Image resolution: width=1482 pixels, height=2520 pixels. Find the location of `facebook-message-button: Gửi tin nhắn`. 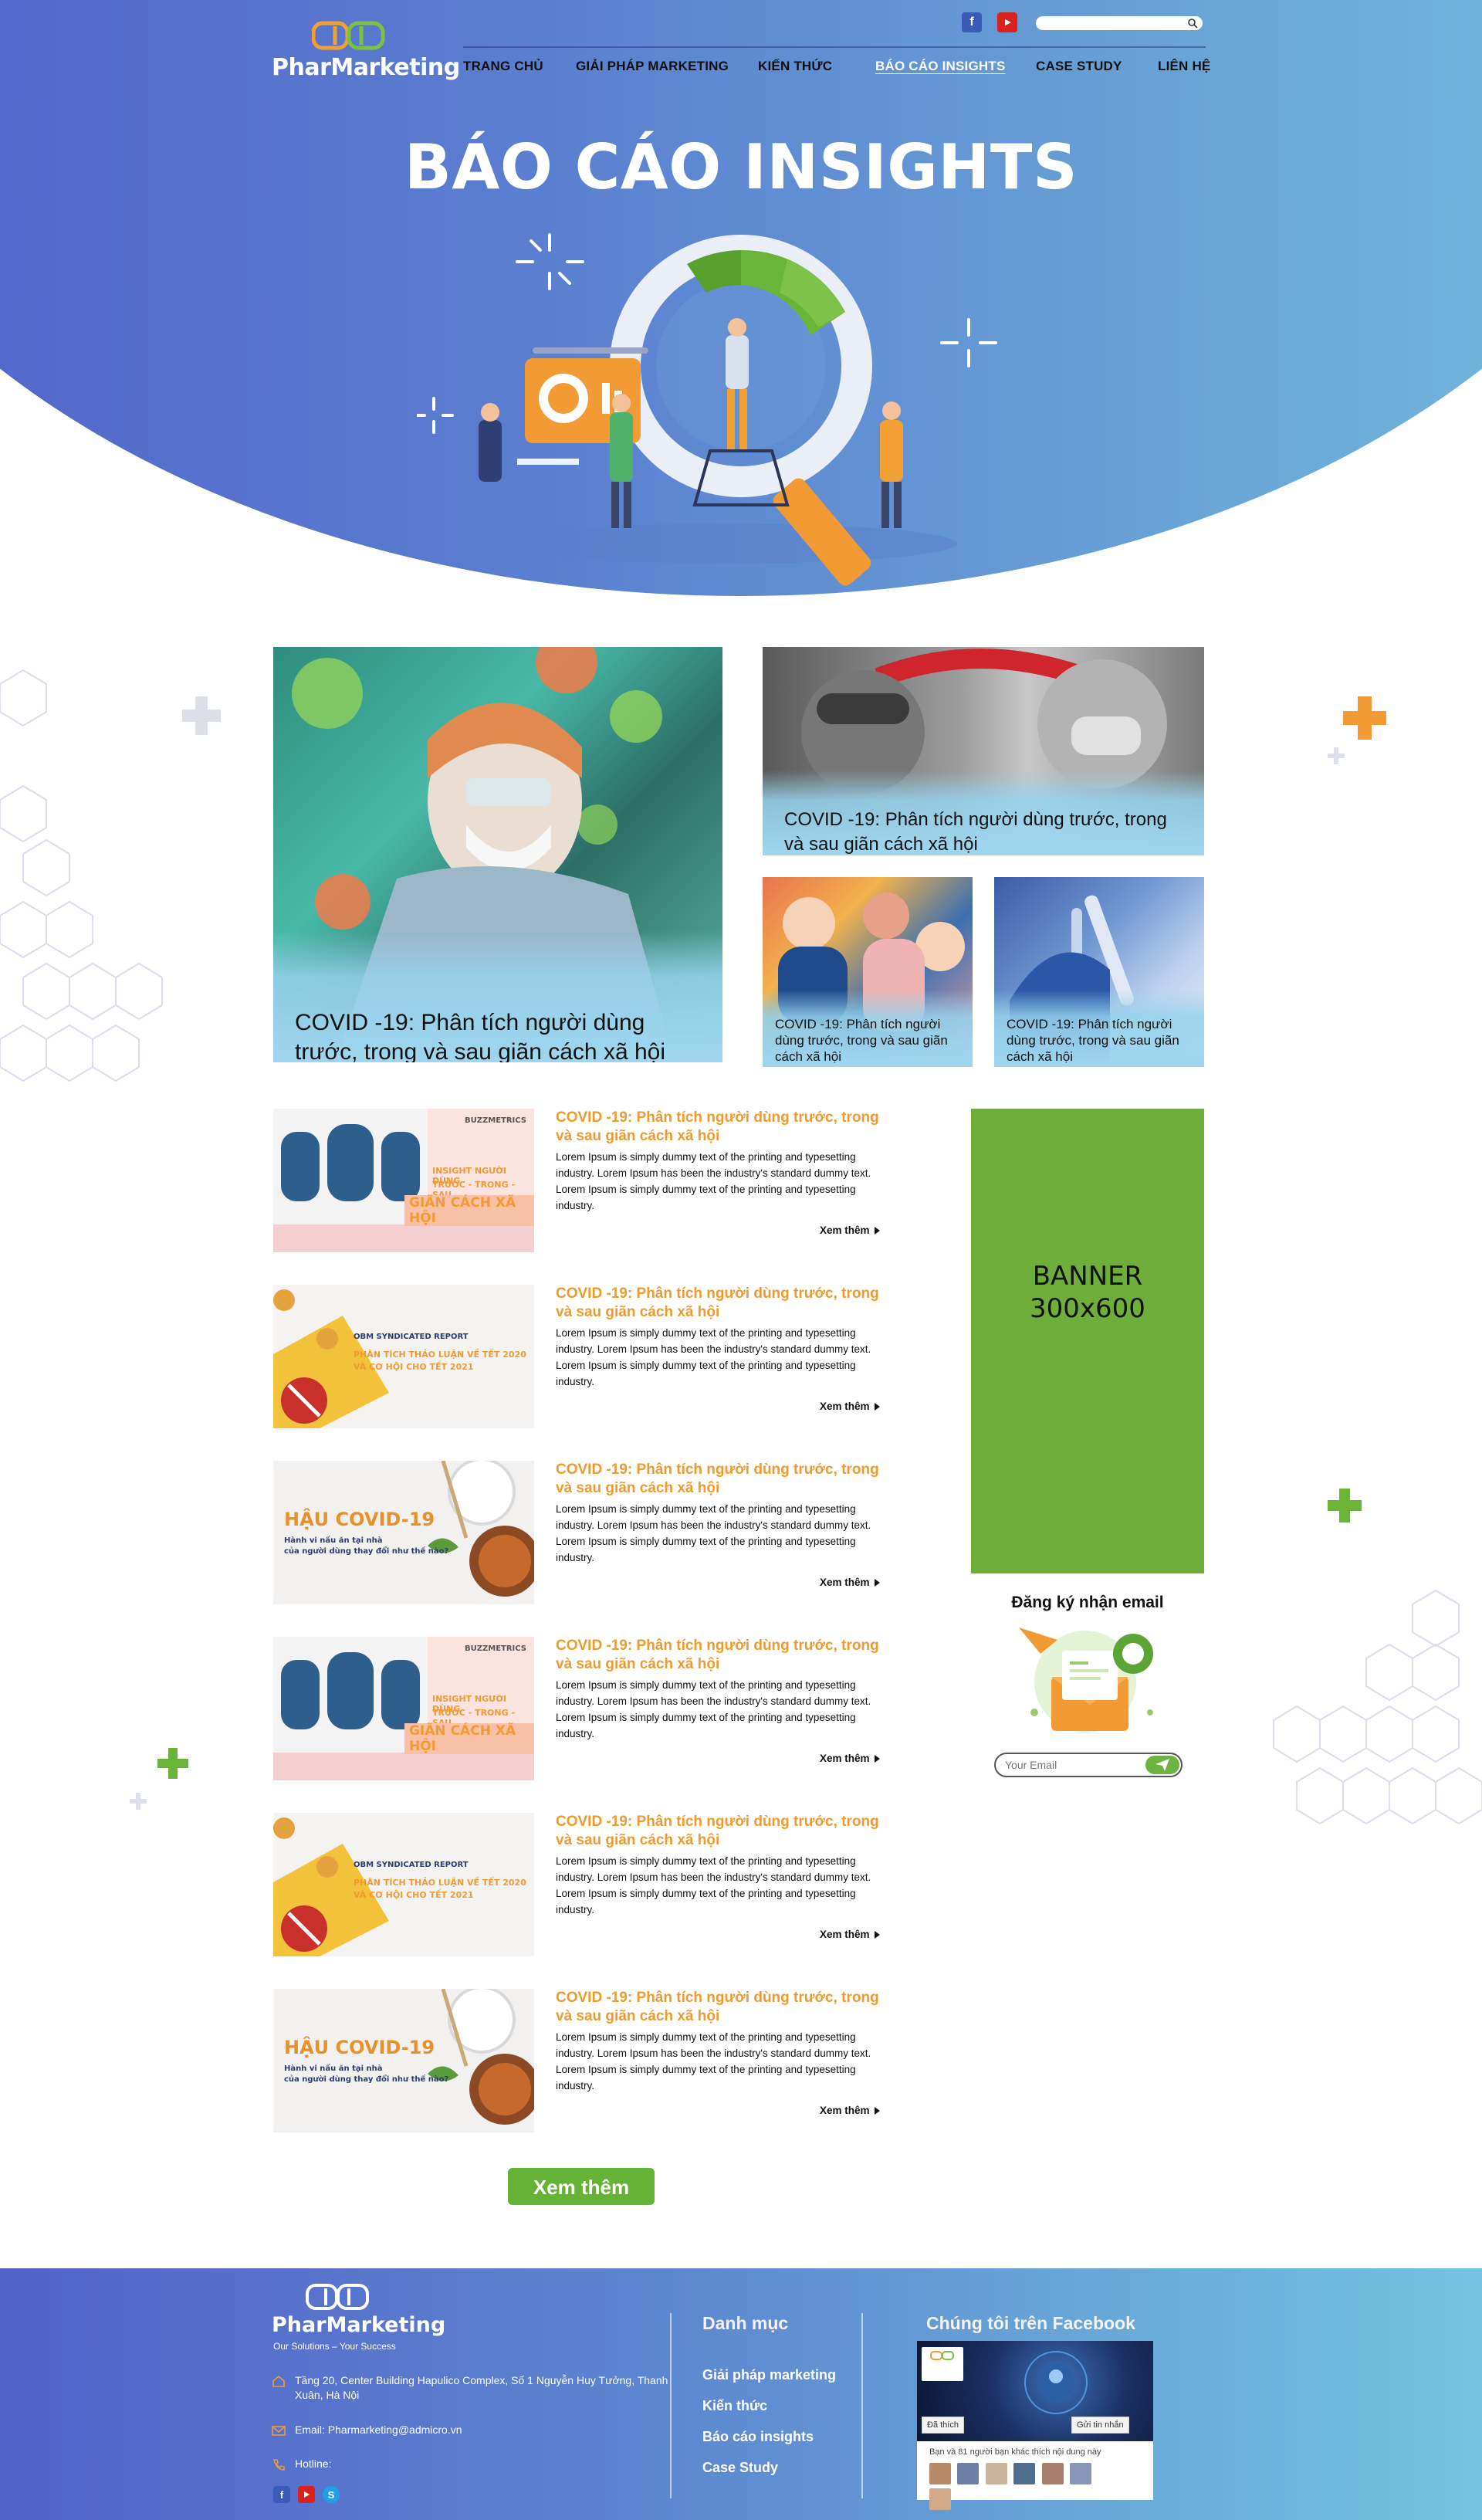

facebook-message-button: Gửi tin nhắn is located at coordinates (1100, 2426).